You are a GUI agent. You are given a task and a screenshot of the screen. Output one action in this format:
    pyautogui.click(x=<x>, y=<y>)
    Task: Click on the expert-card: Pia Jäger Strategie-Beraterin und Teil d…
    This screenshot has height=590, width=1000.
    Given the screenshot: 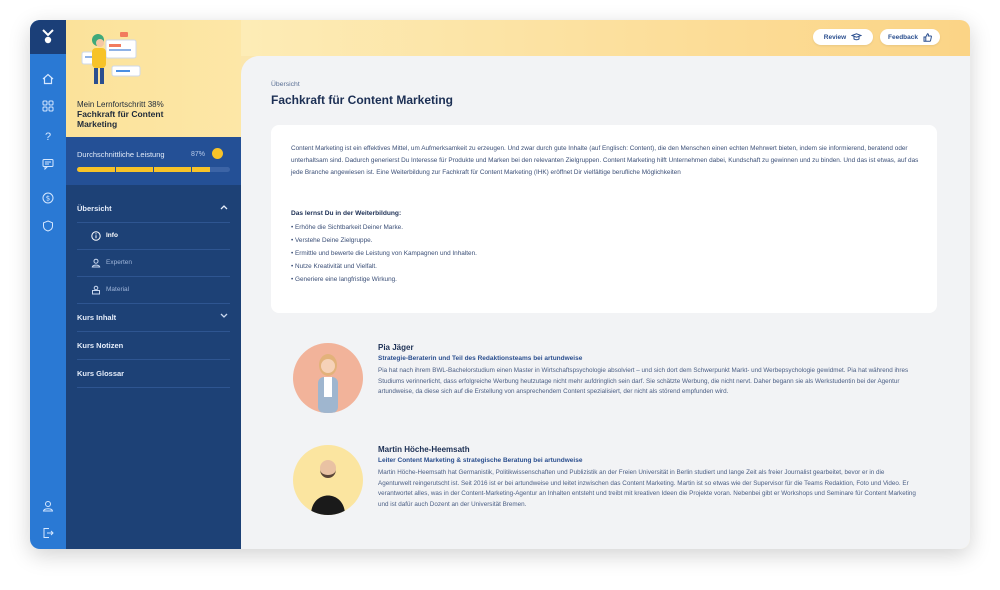 What is the action you would take?
    pyautogui.click(x=613, y=389)
    